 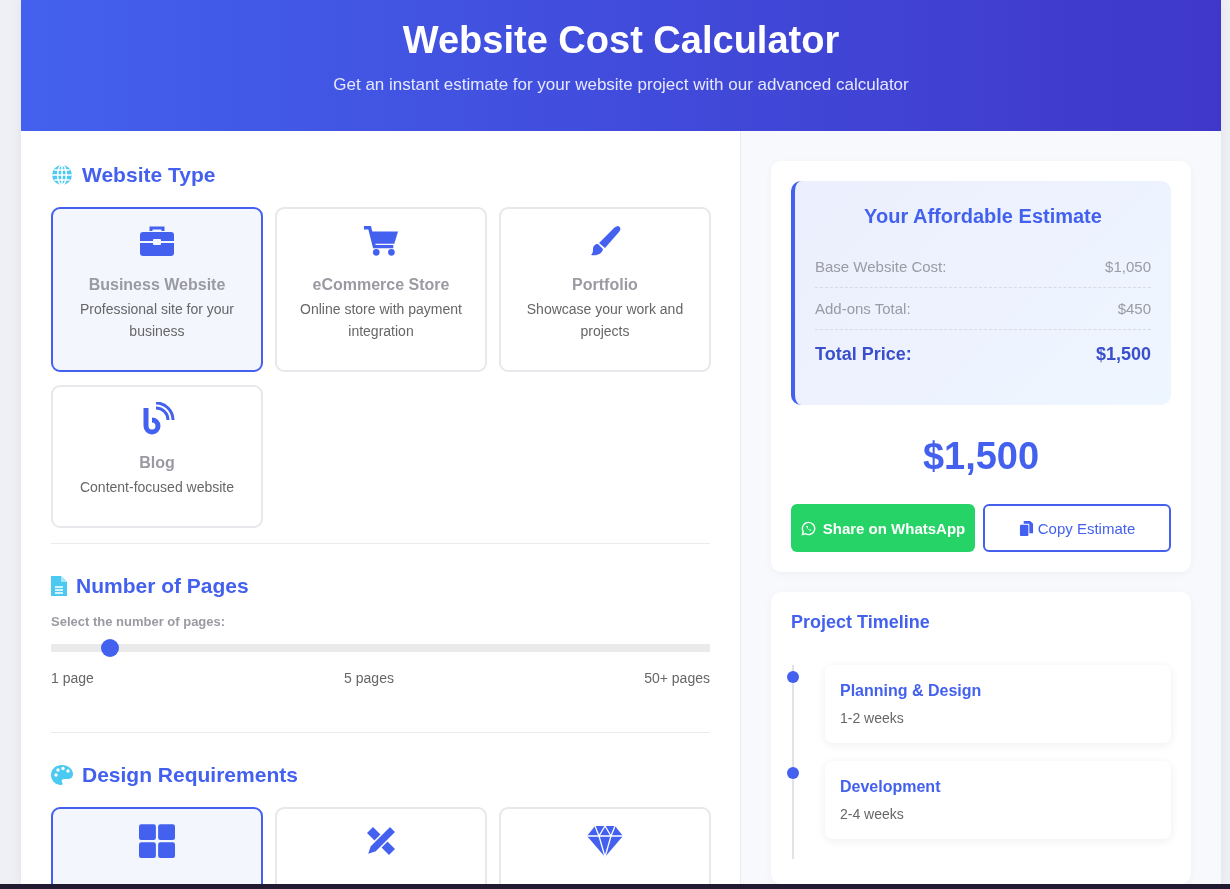 I want to click on slider-tick-label: 50+ pages, so click(x=677, y=678).